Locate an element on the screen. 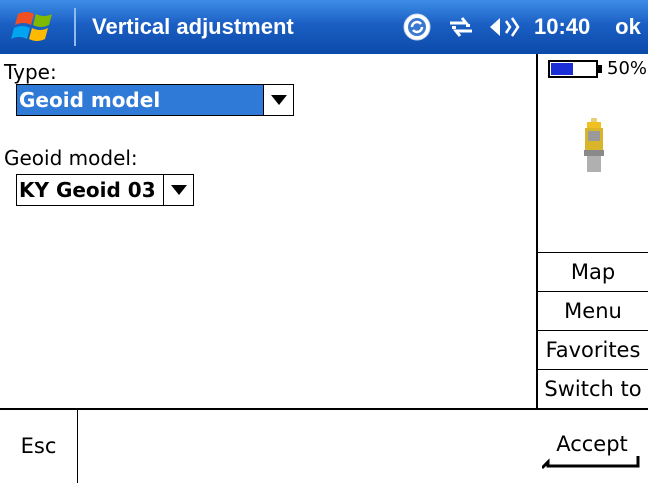  geoid-model-label: Geoid model: is located at coordinates (71, 158).